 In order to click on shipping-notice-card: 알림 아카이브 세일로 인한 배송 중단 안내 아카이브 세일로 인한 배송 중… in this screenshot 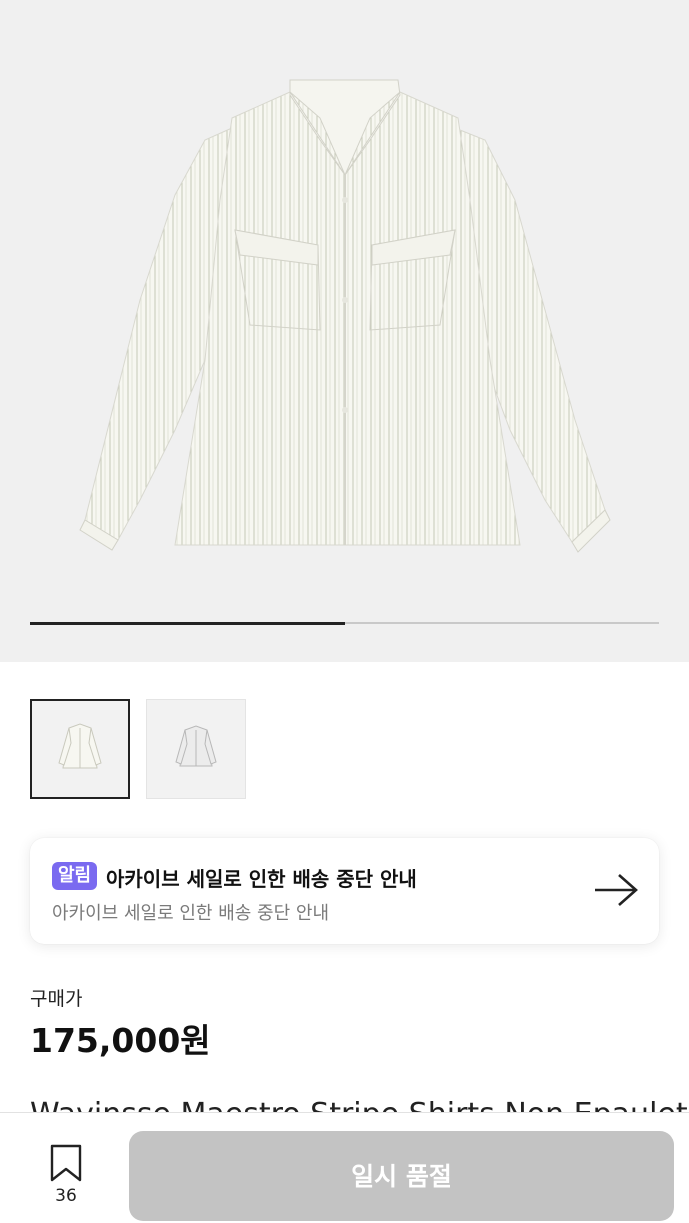, I will do `click(344, 891)`.